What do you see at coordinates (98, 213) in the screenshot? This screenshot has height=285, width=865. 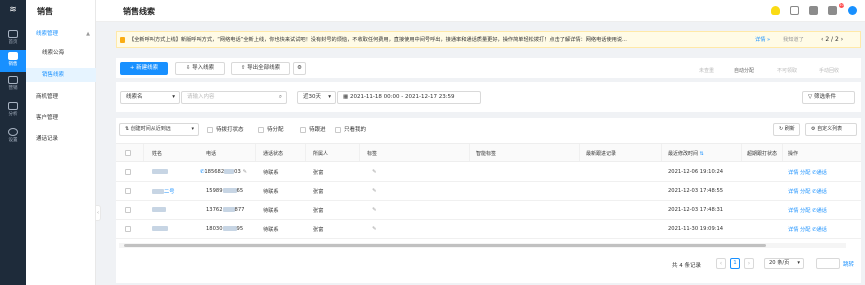 I see `collapse-toggle: ‹` at bounding box center [98, 213].